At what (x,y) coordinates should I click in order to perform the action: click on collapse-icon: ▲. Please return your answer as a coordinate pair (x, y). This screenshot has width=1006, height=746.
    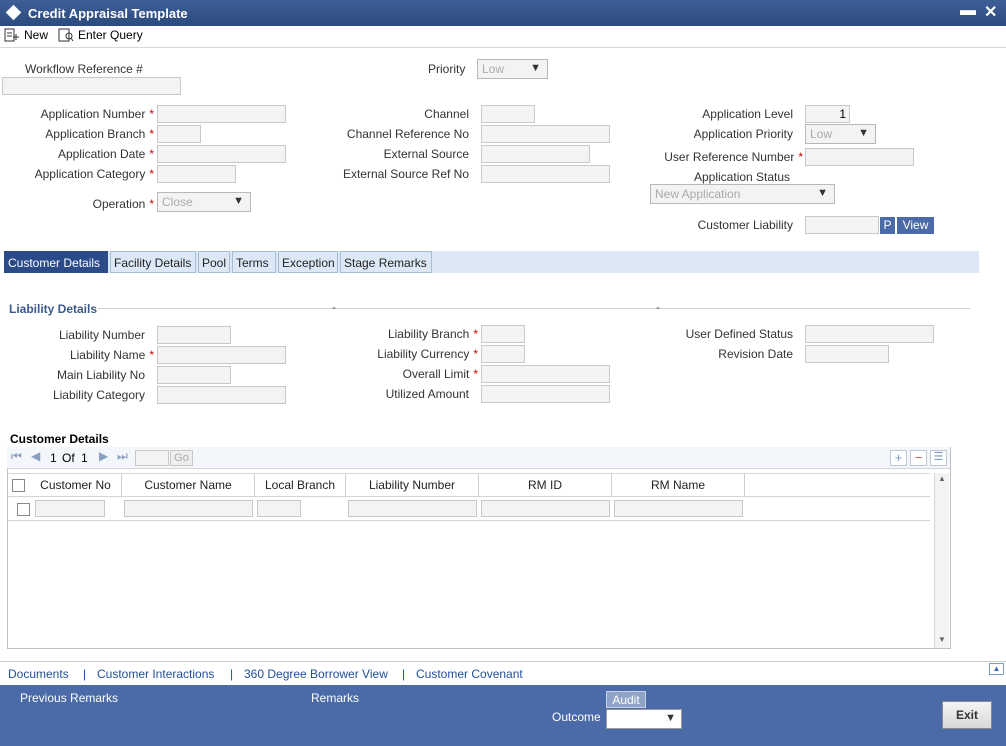
    Looking at the image, I should click on (996, 669).